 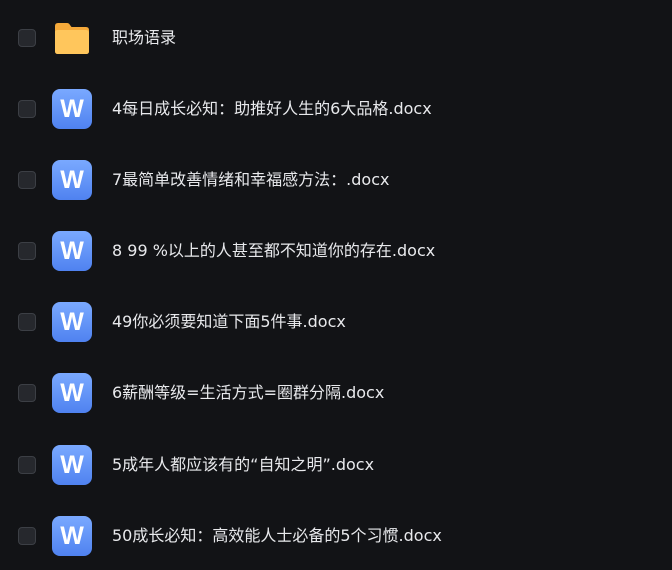 I want to click on file-name: 8 99 %以上的人甚至都不知道你的存在.docx, so click(x=273, y=251).